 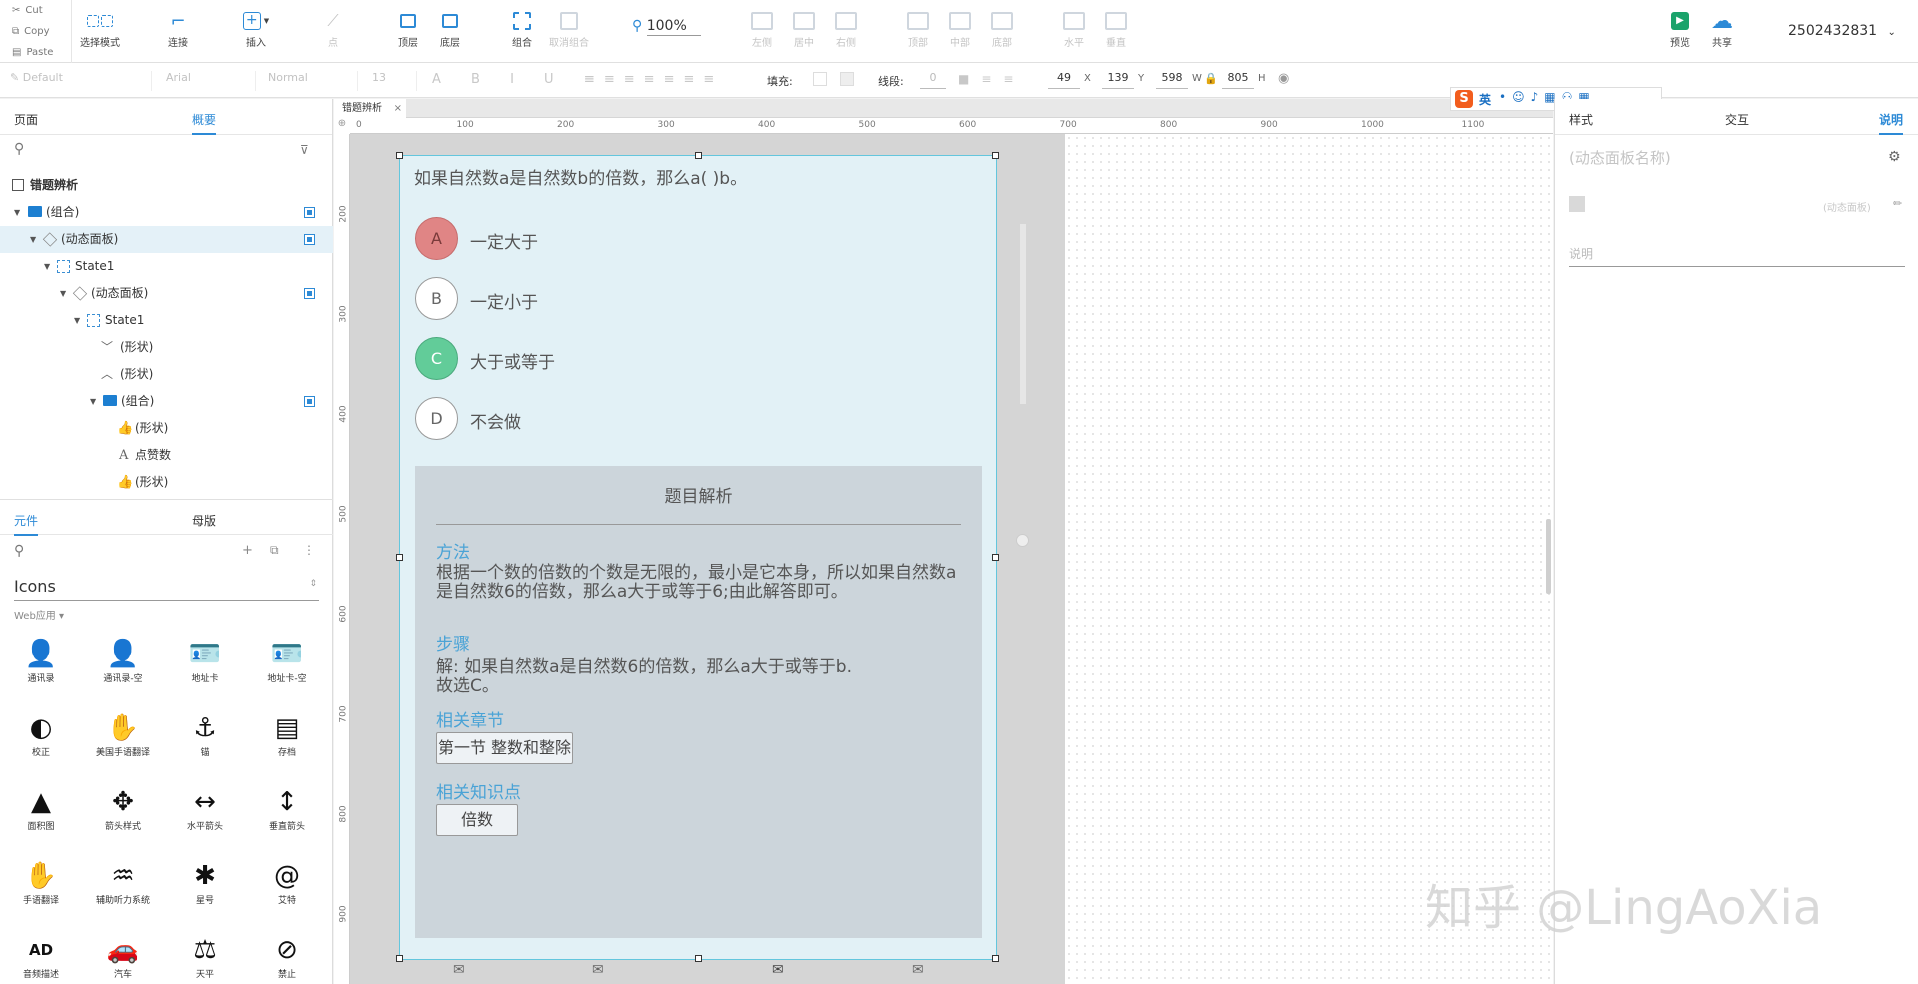 What do you see at coordinates (41, 956) in the screenshot?
I see `widget-icon-item: AD 音频描述` at bounding box center [41, 956].